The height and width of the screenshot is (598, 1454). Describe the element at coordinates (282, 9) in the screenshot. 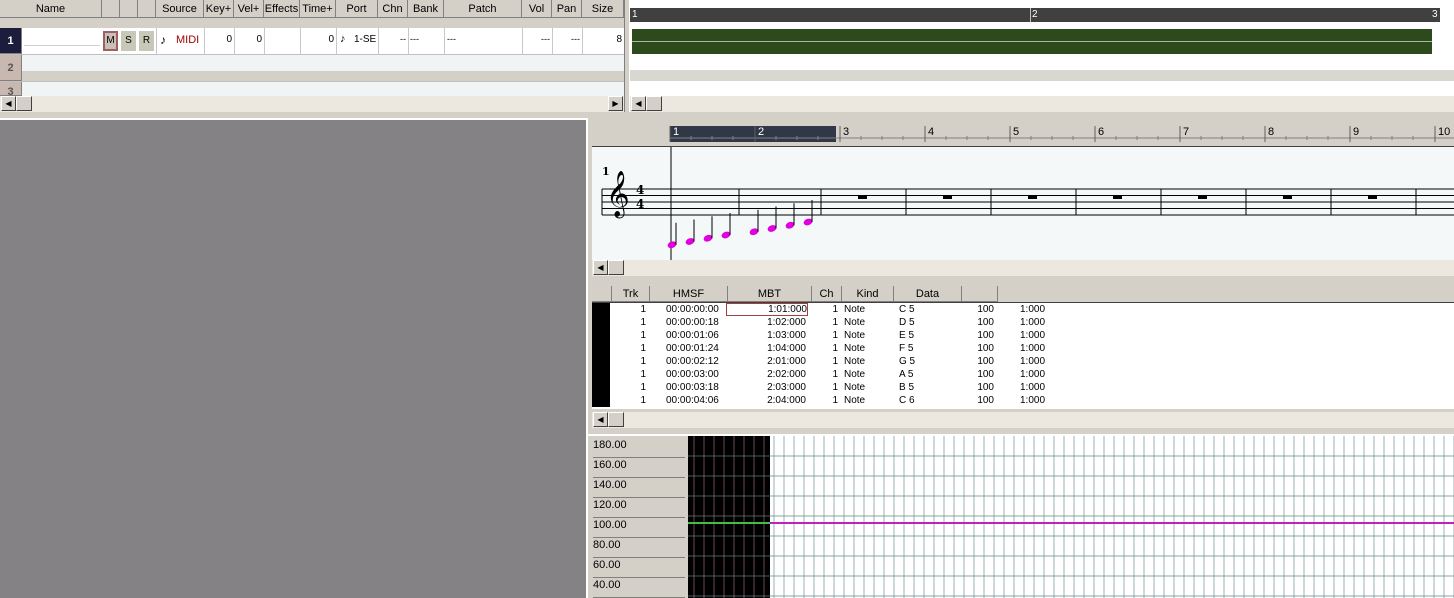

I see `col-effects: Effects` at that location.